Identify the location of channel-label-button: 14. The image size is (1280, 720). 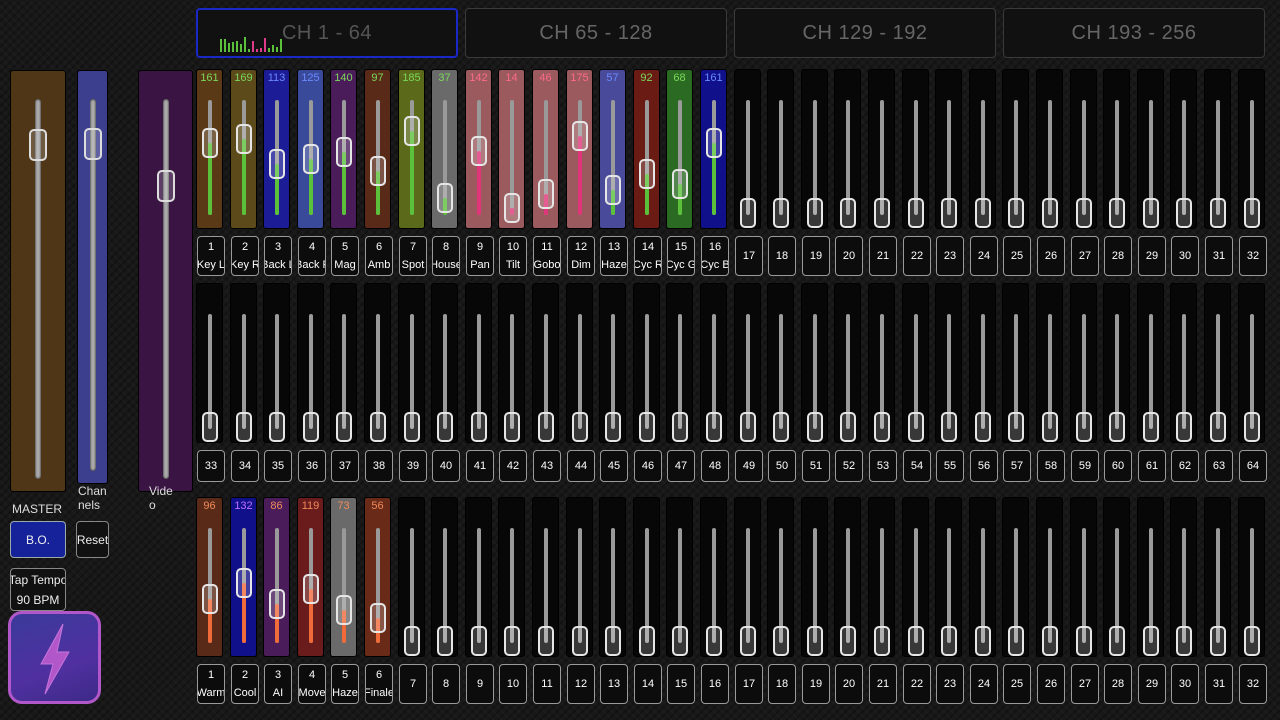
(648, 684).